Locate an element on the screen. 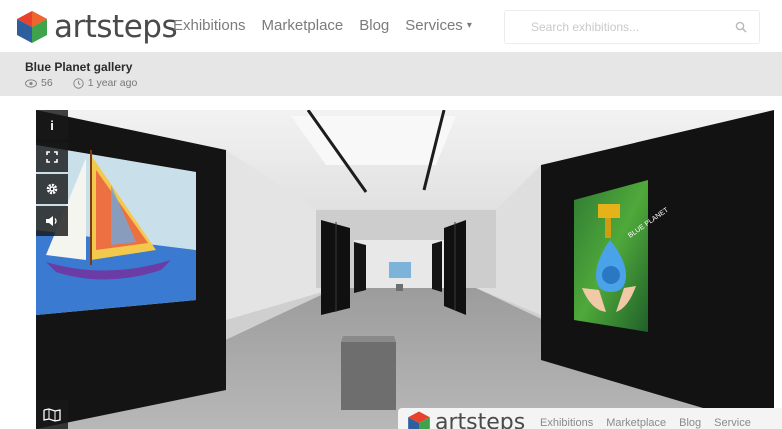  chevron-down-icon: ▾ is located at coordinates (469, 25).